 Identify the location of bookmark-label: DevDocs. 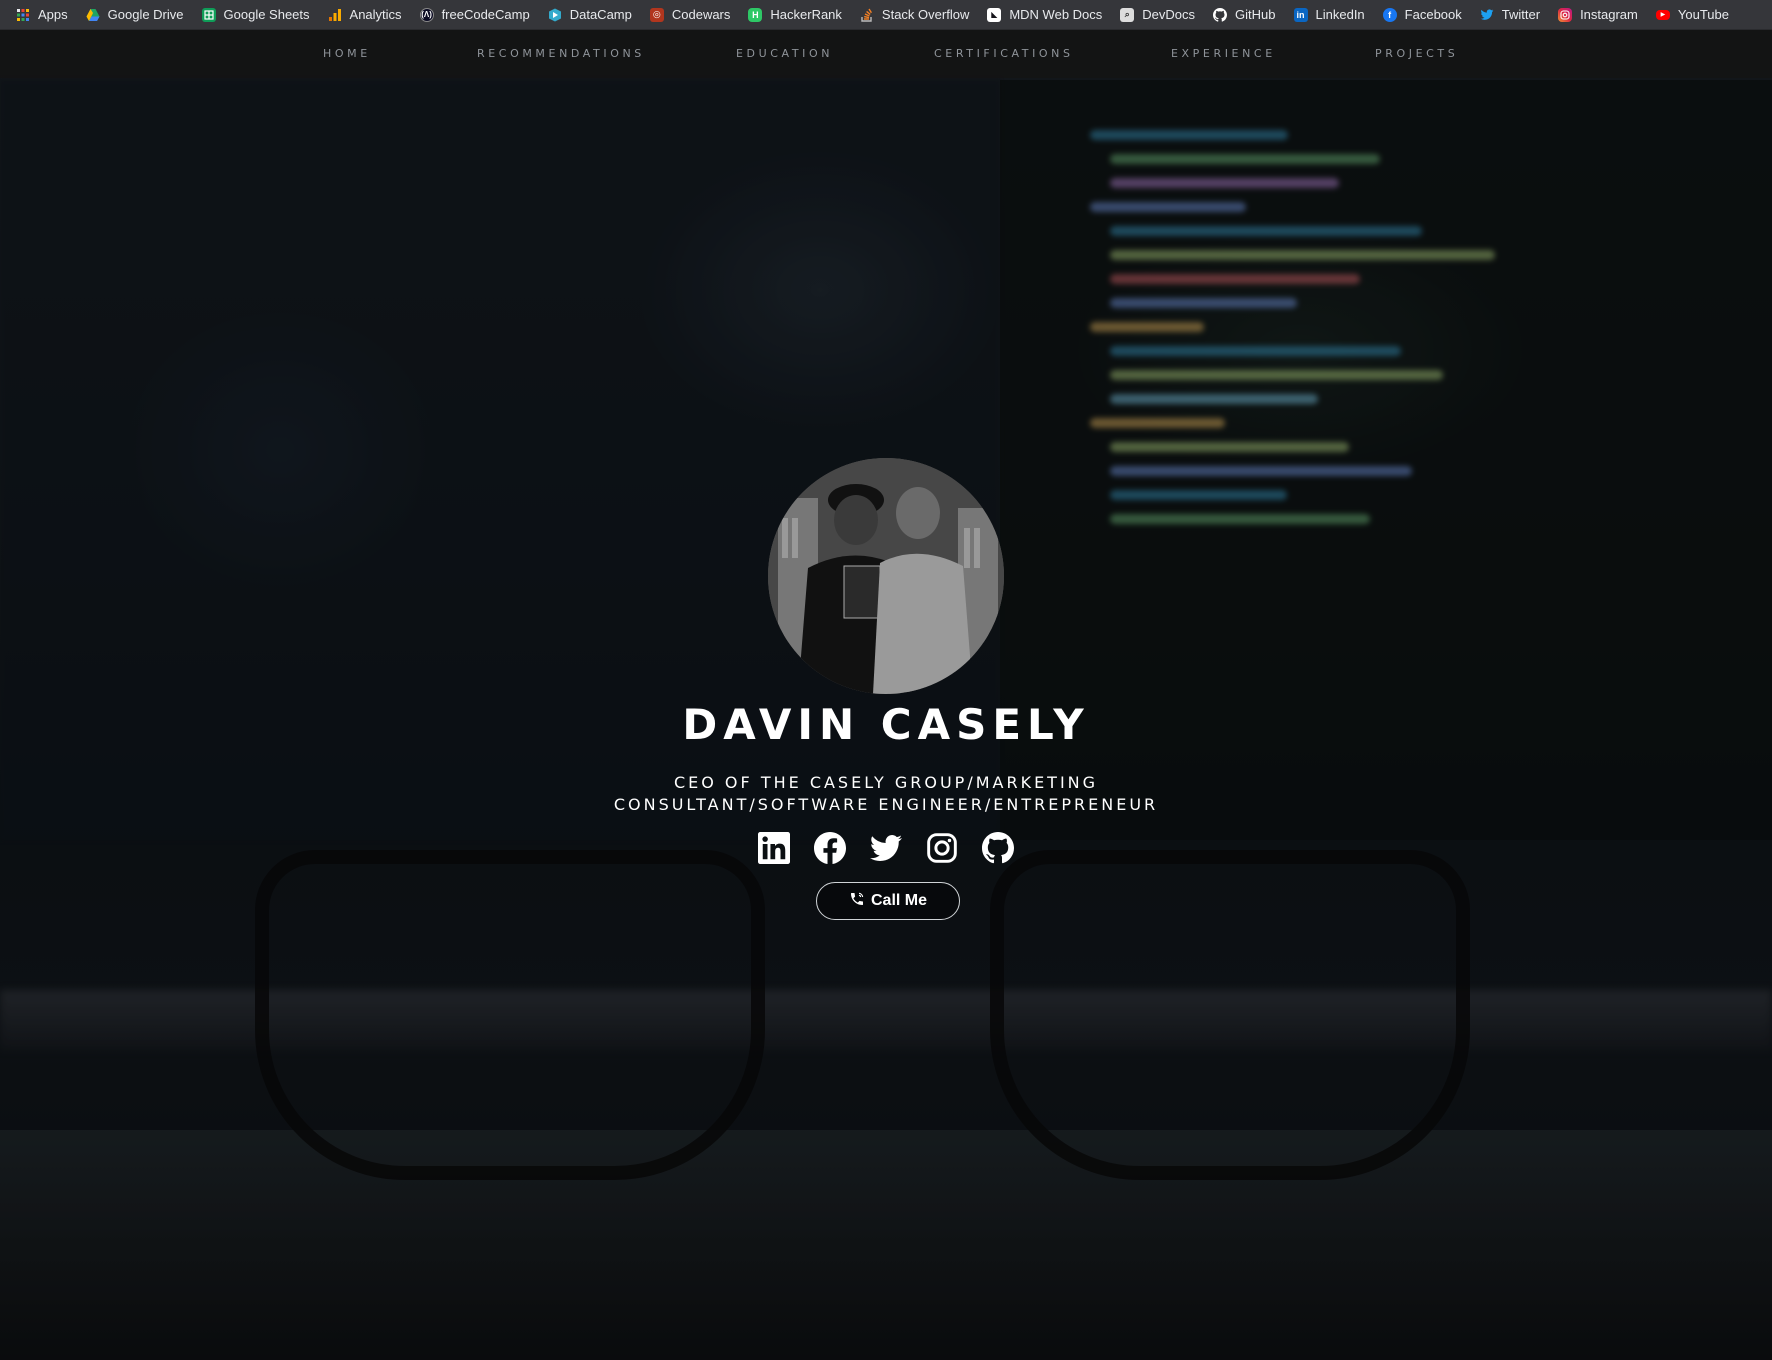
(1169, 14).